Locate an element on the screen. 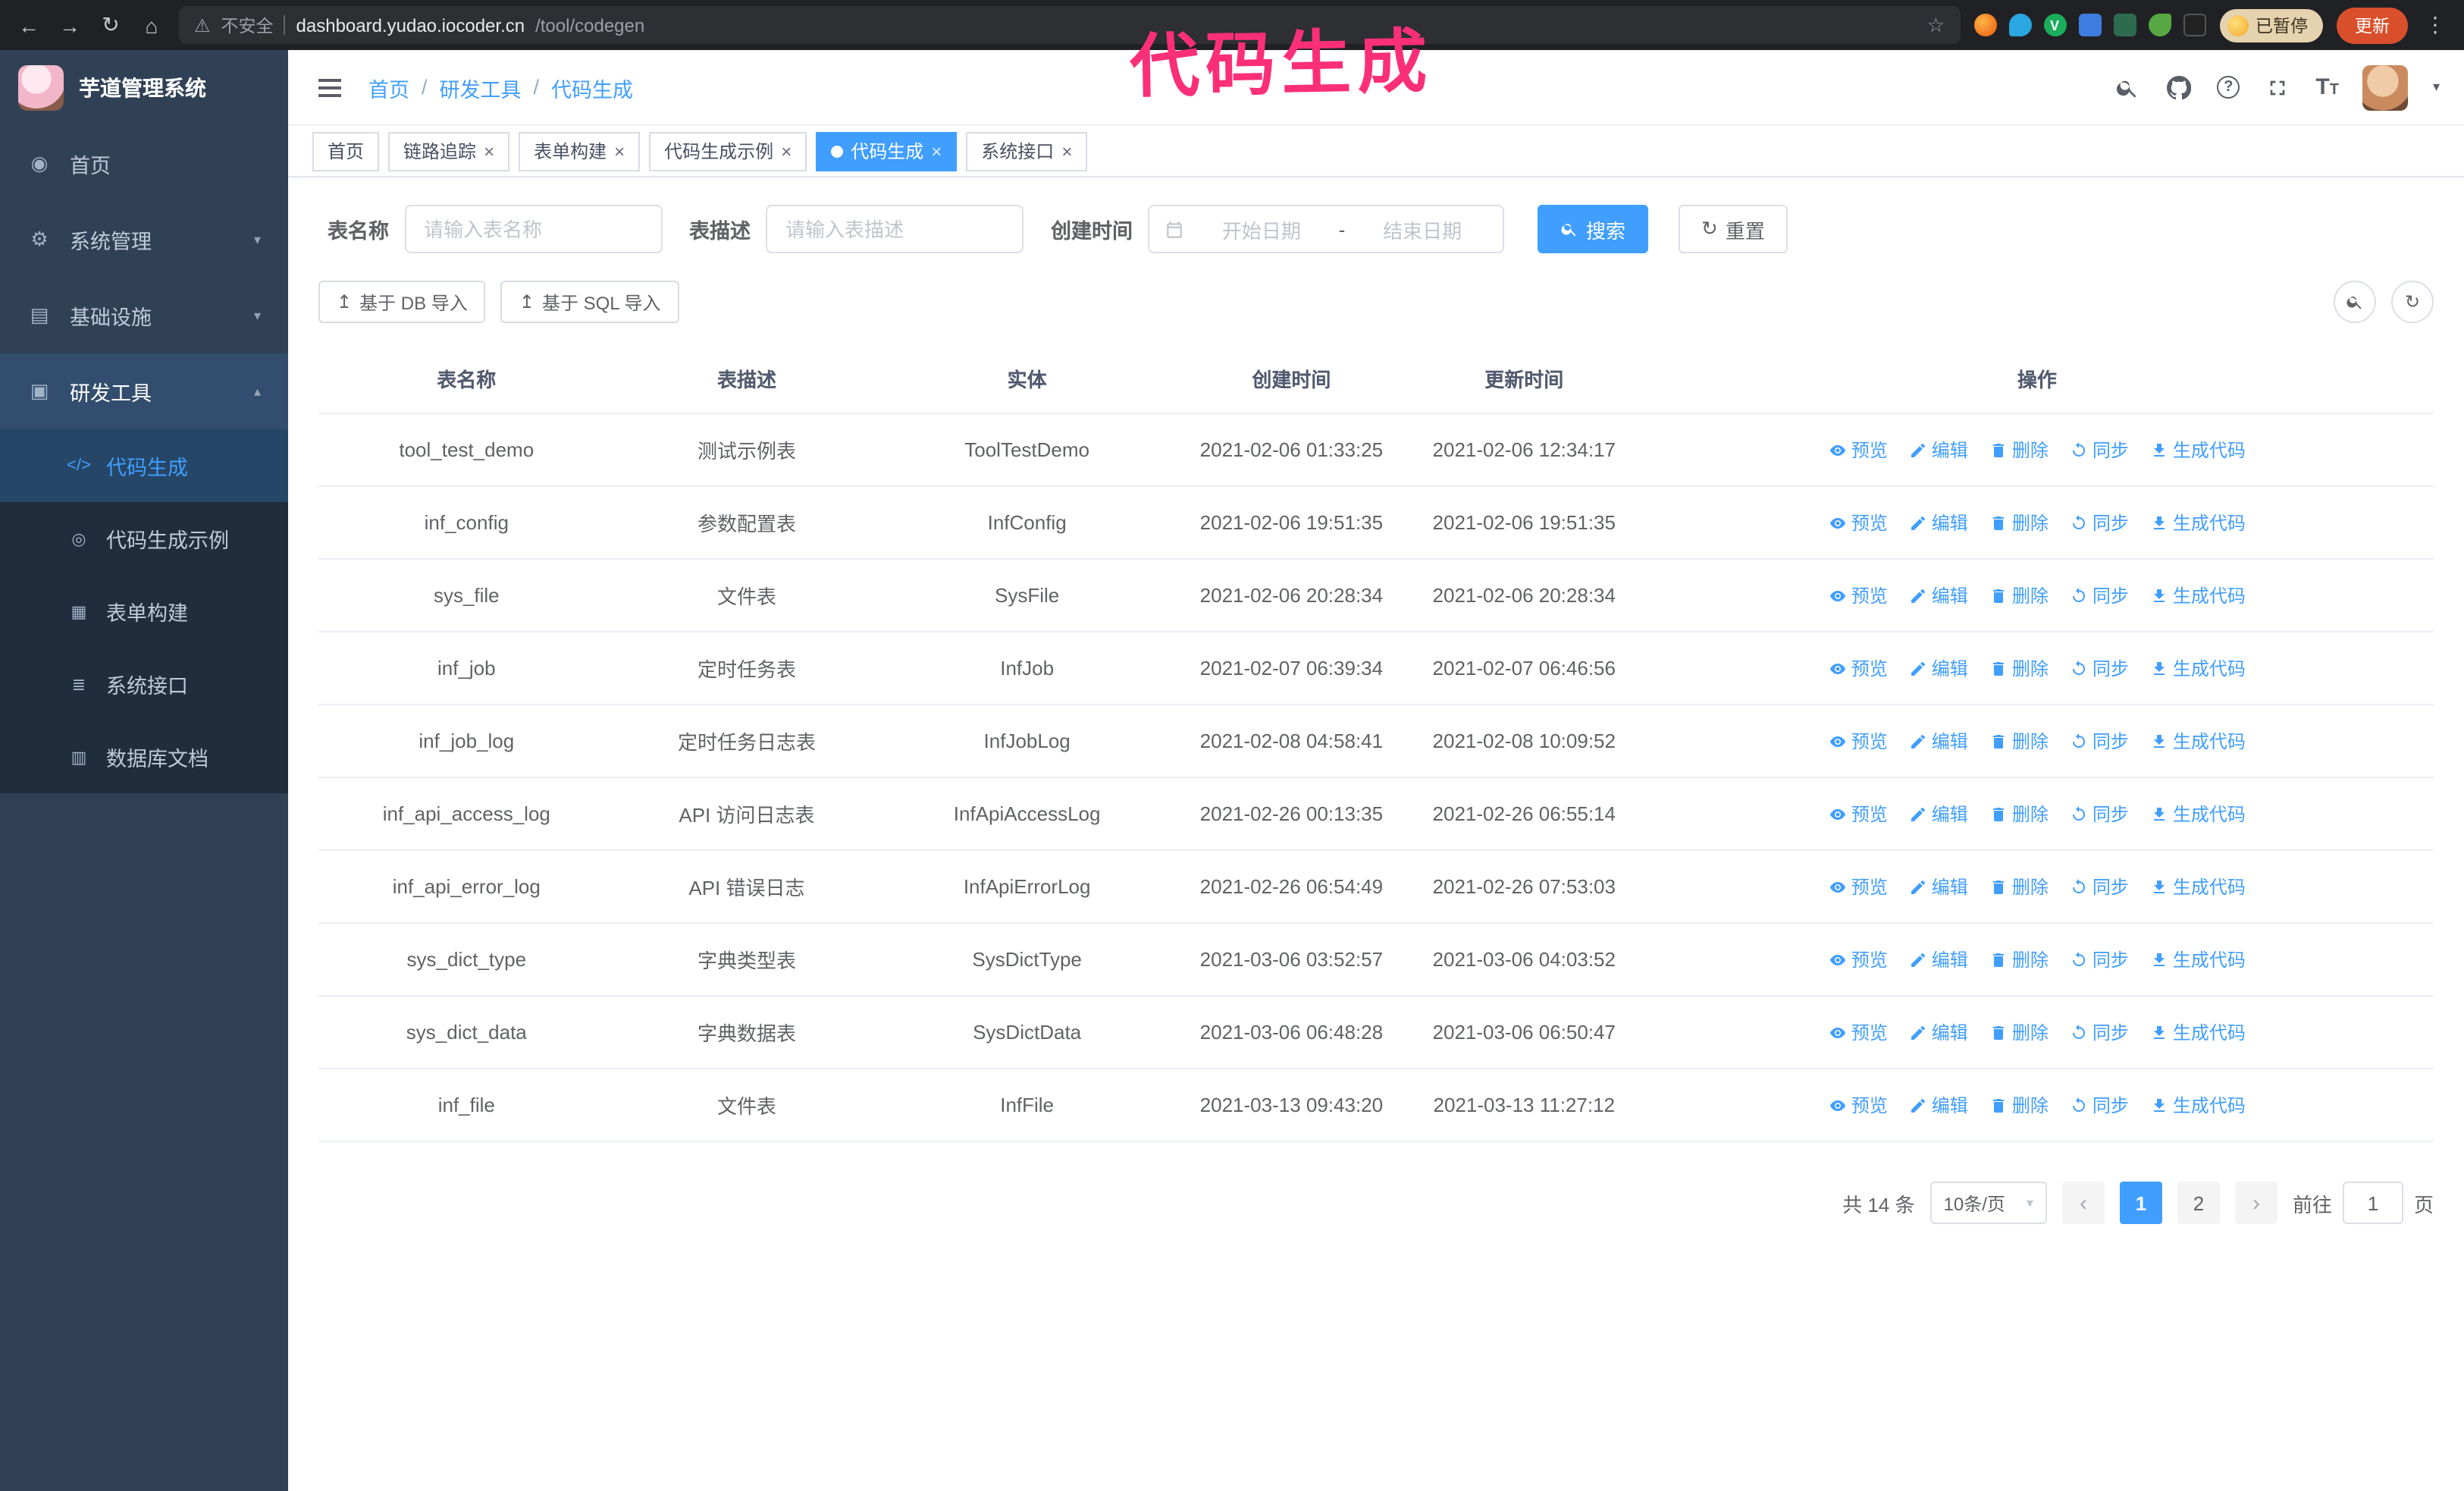  extension-icon-square is located at coordinates (2124, 25).